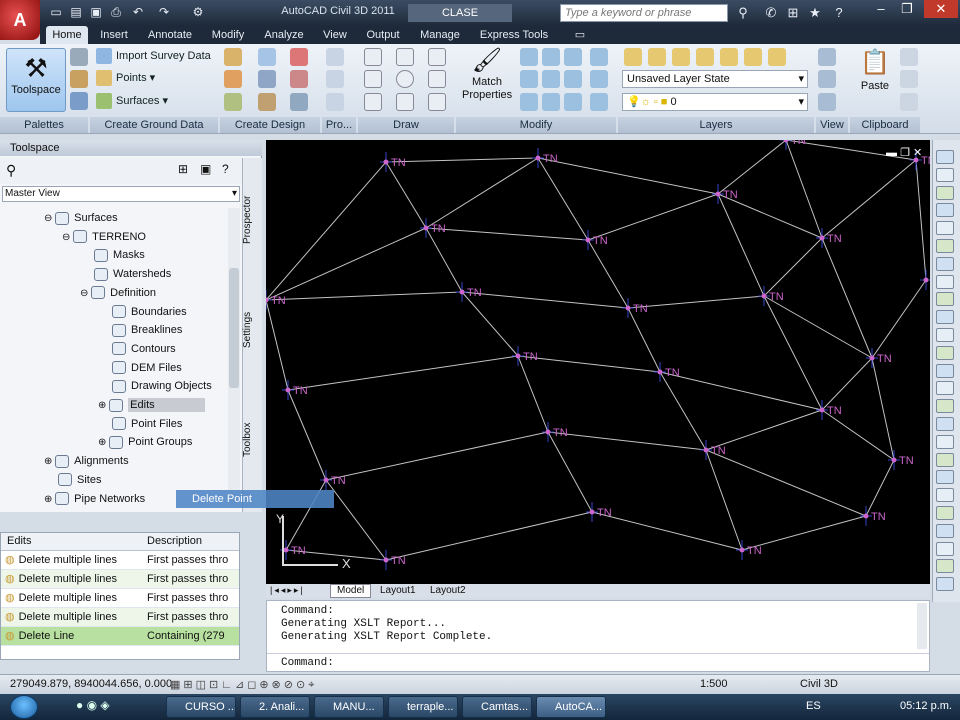  What do you see at coordinates (633, 57) in the screenshot?
I see `layer-properties-icon` at bounding box center [633, 57].